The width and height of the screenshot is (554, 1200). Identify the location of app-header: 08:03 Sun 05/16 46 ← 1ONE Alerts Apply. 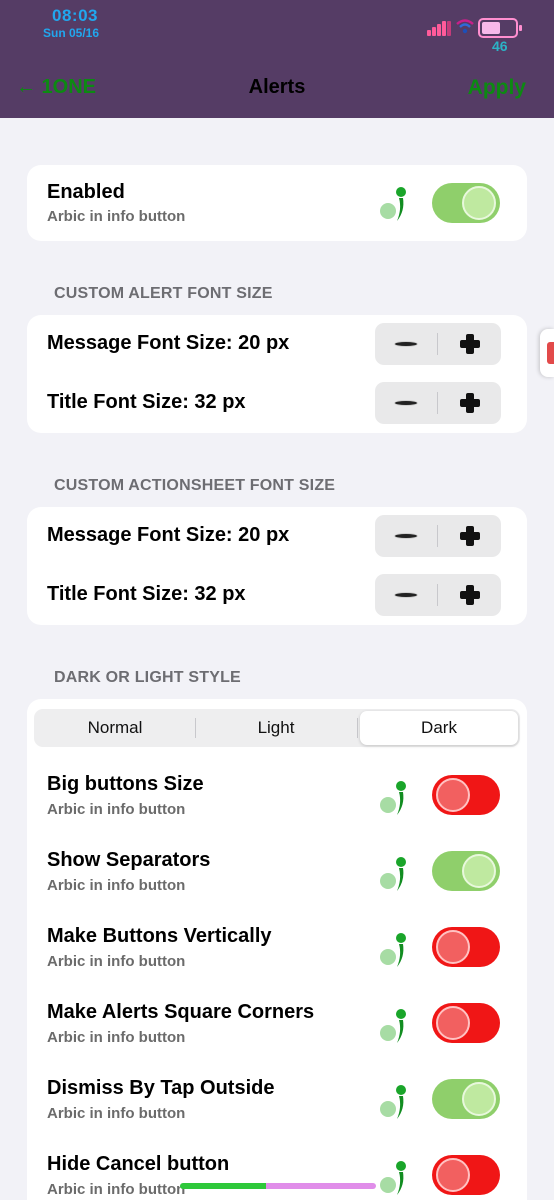
(277, 59).